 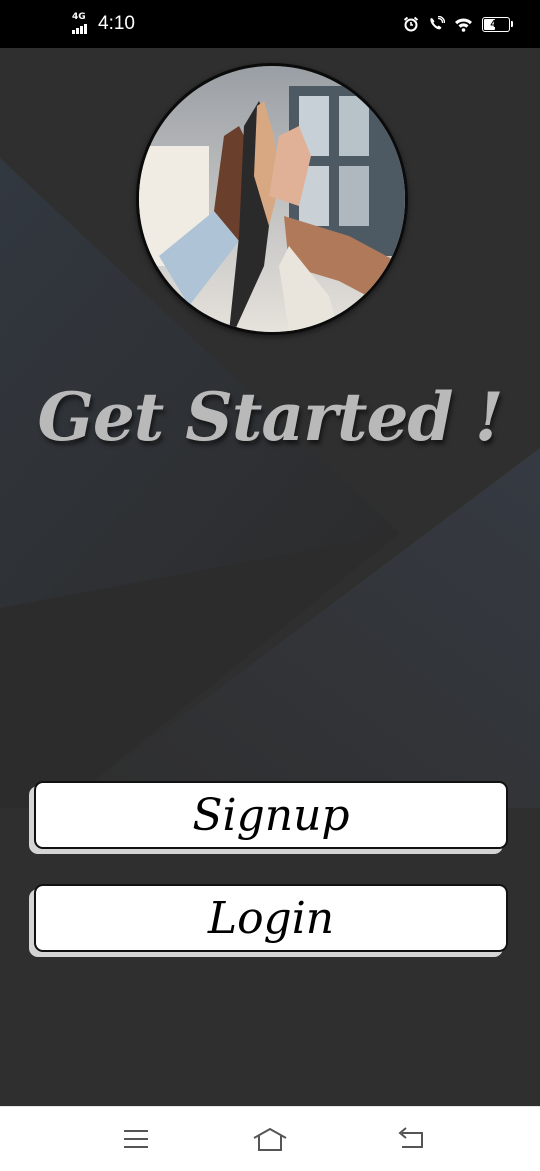 What do you see at coordinates (271, 815) in the screenshot?
I see `signup-button: Signup` at bounding box center [271, 815].